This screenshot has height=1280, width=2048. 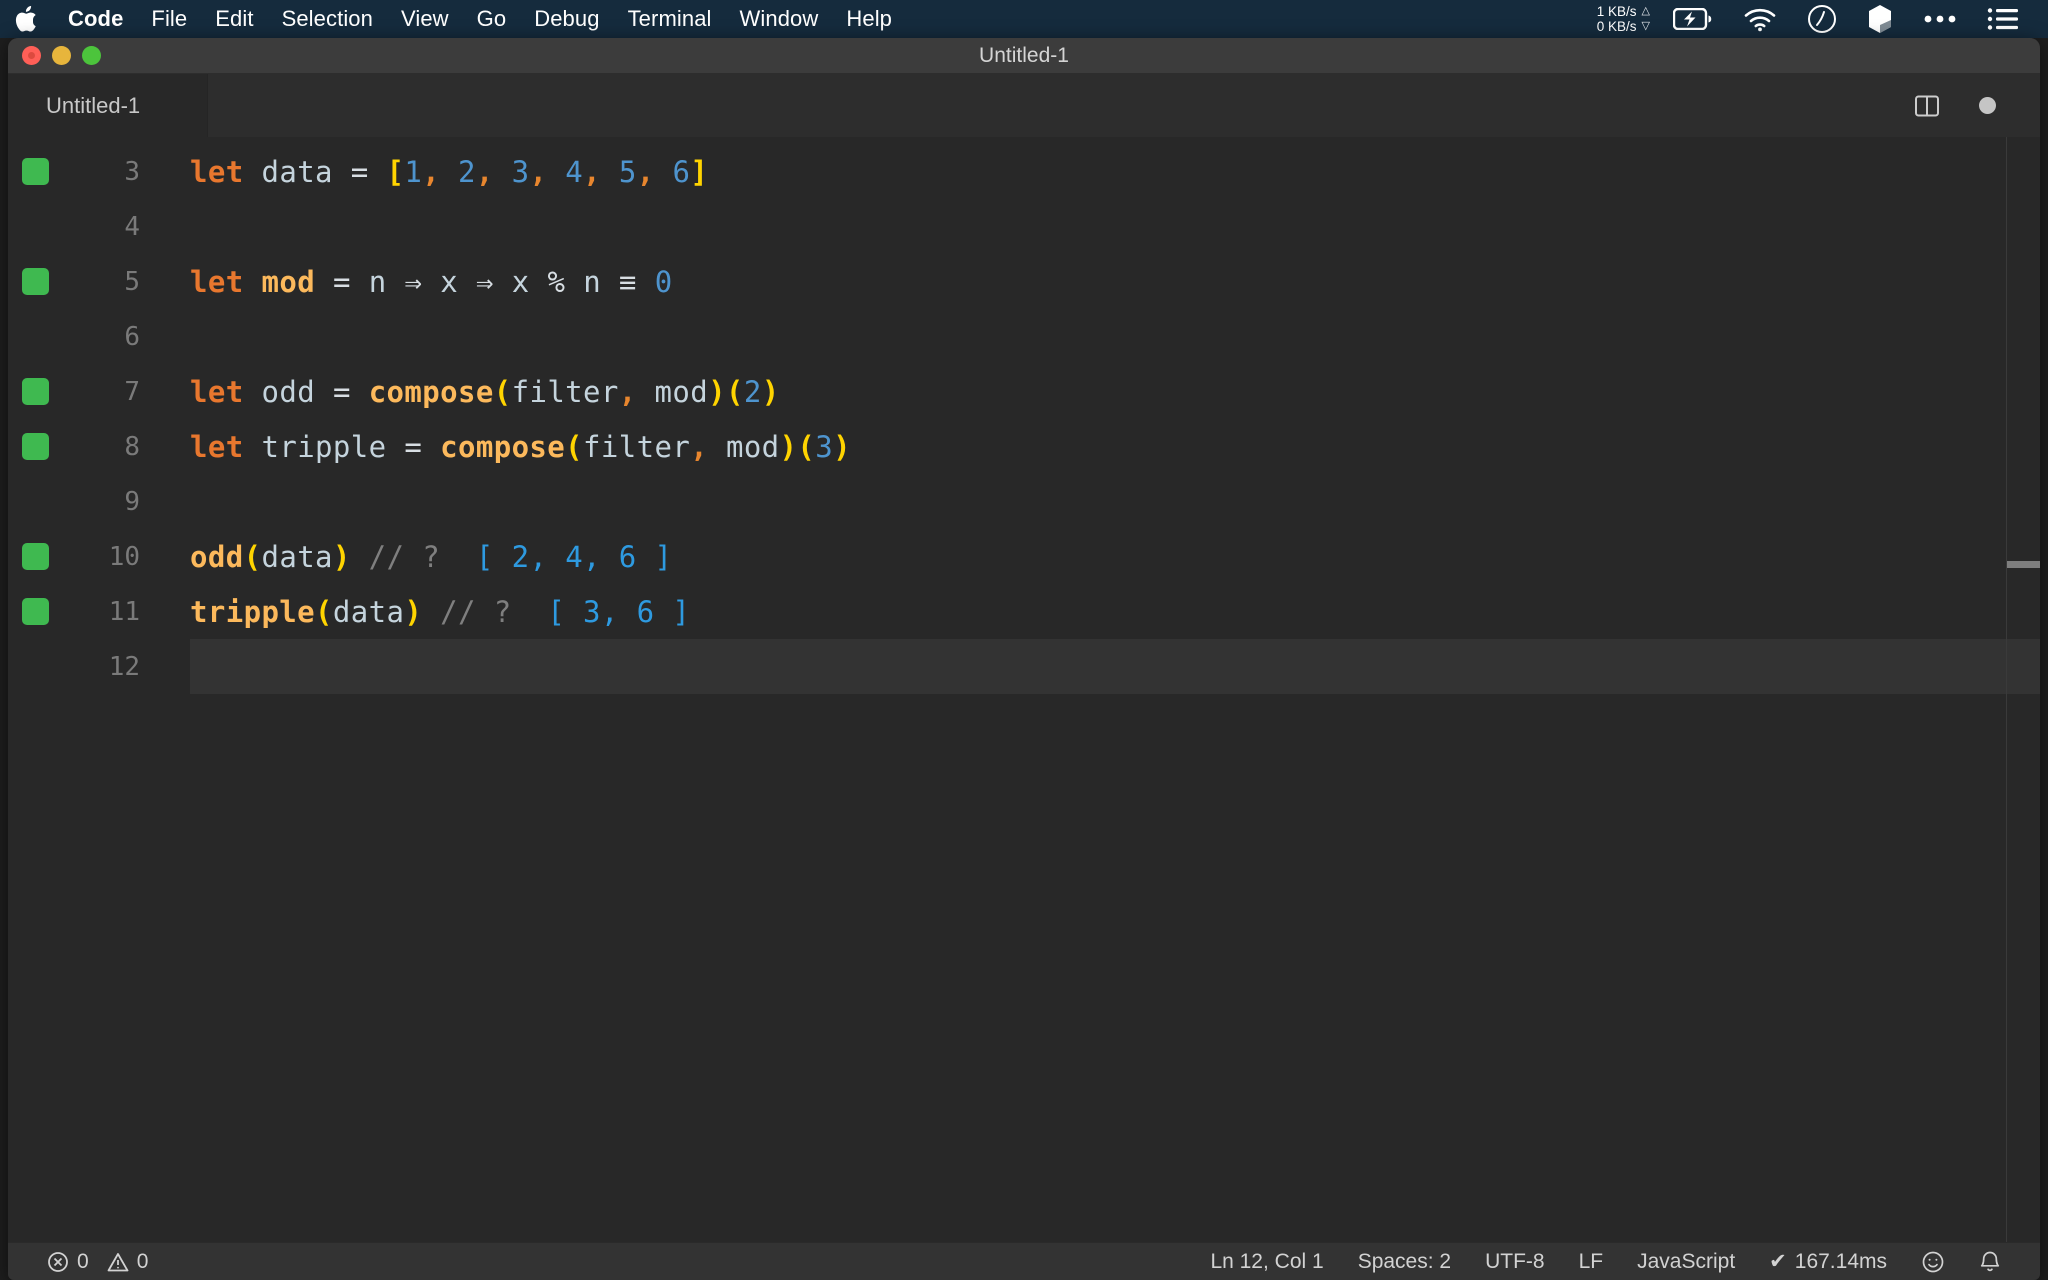 What do you see at coordinates (1778, 1261) in the screenshot?
I see `check-icon: ✔` at bounding box center [1778, 1261].